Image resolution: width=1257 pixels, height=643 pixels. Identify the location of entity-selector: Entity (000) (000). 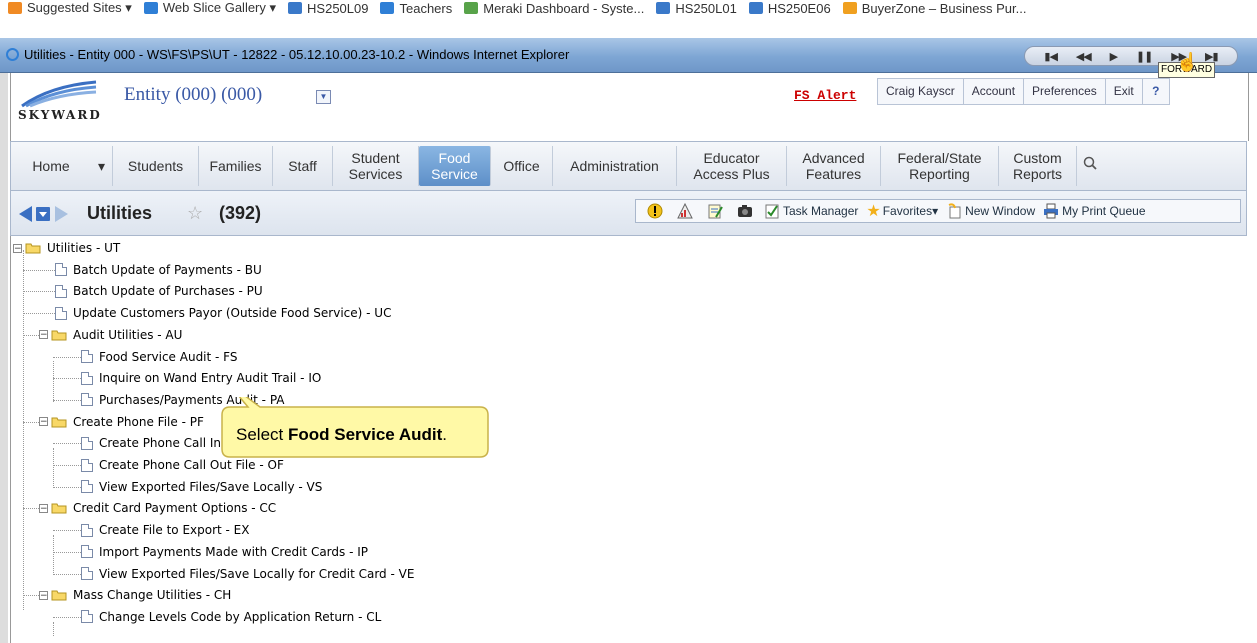
(193, 95).